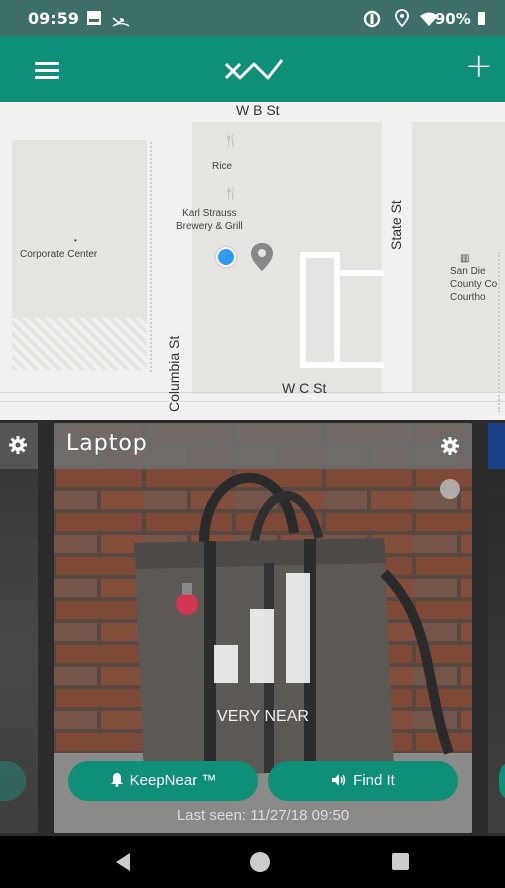 This screenshot has width=505, height=888. Describe the element at coordinates (94, 20) in the screenshot. I see `image-notification-icon` at that location.